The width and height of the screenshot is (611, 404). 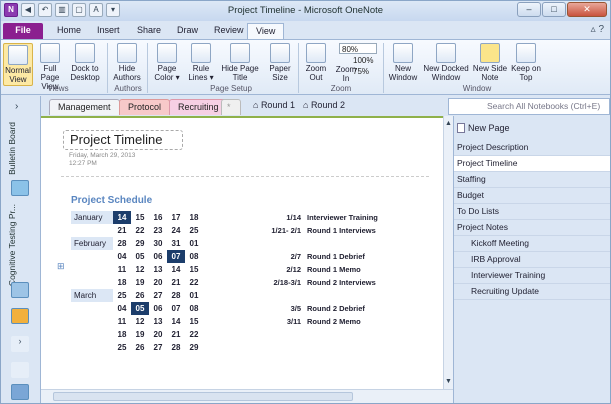 What do you see at coordinates (357, 60) in the screenshot?
I see `zoom-100-button: 100%` at bounding box center [357, 60].